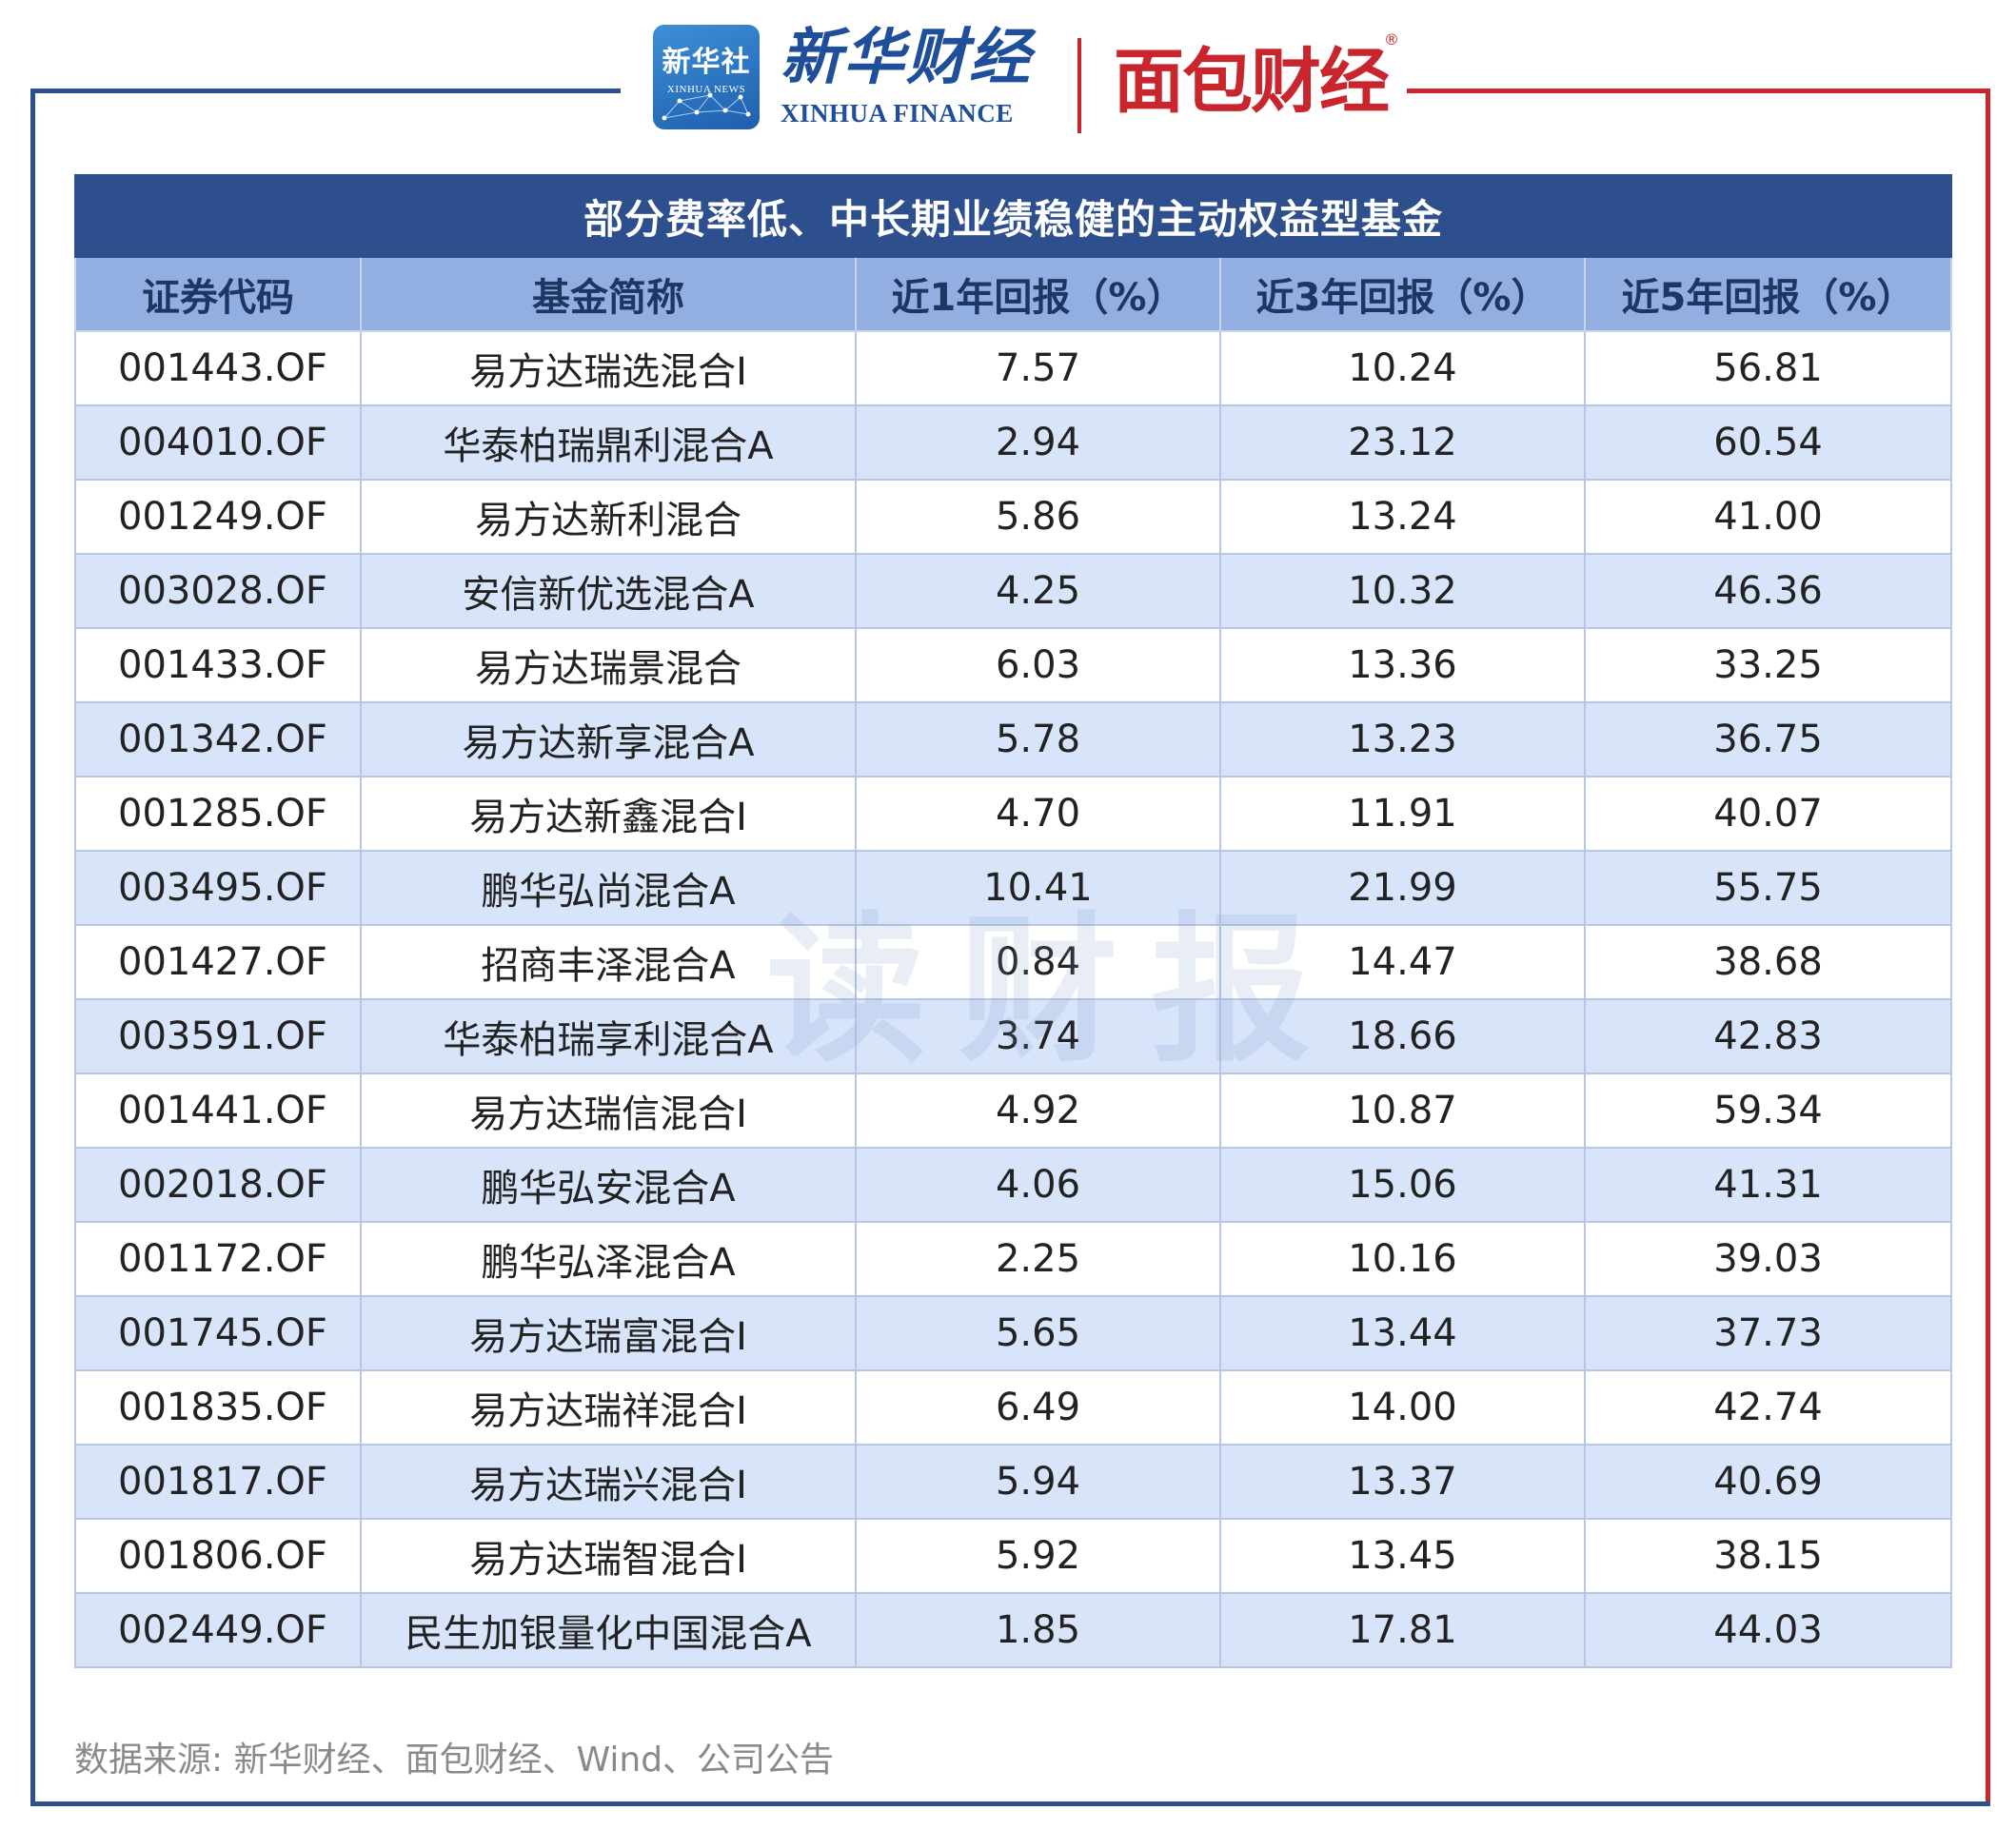  Describe the element at coordinates (1038, 888) in the screenshot. I see `cell-return-1y: 10.41` at that location.